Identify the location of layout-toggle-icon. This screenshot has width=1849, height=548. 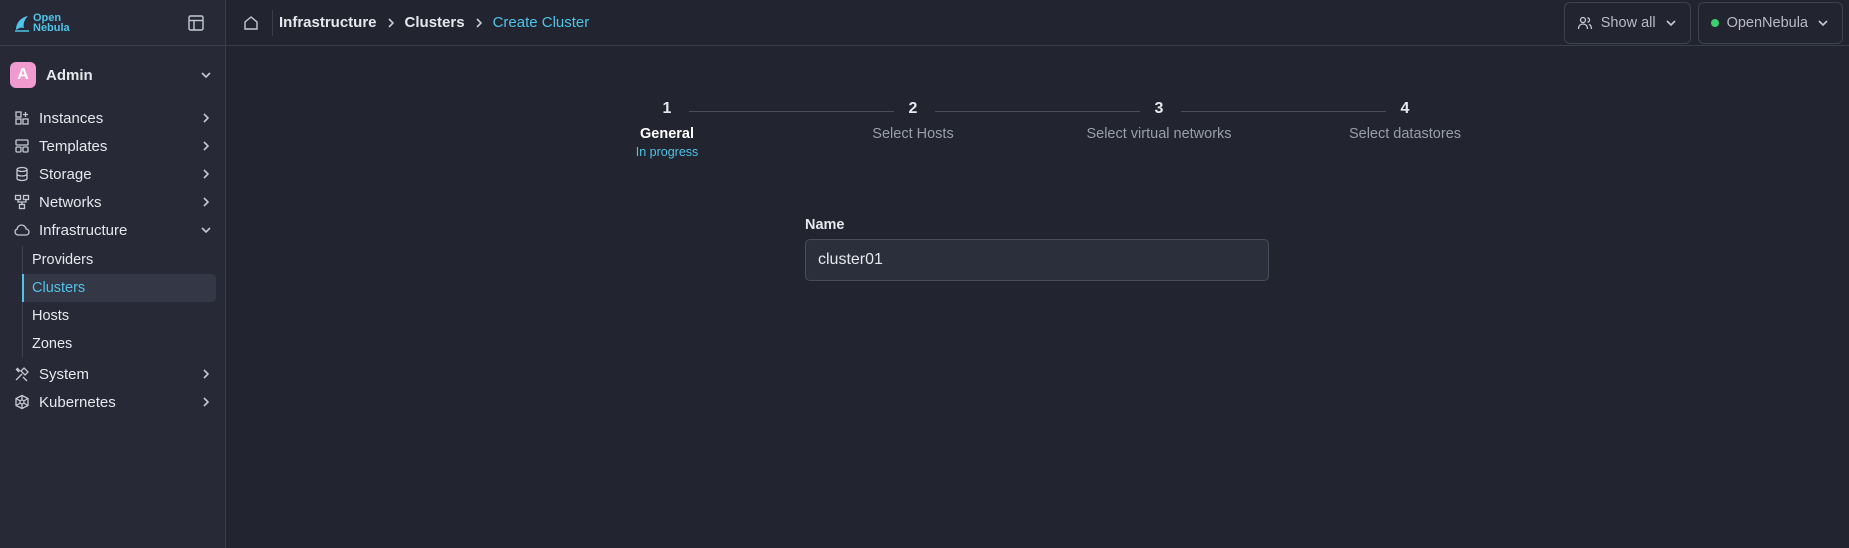
(196, 23).